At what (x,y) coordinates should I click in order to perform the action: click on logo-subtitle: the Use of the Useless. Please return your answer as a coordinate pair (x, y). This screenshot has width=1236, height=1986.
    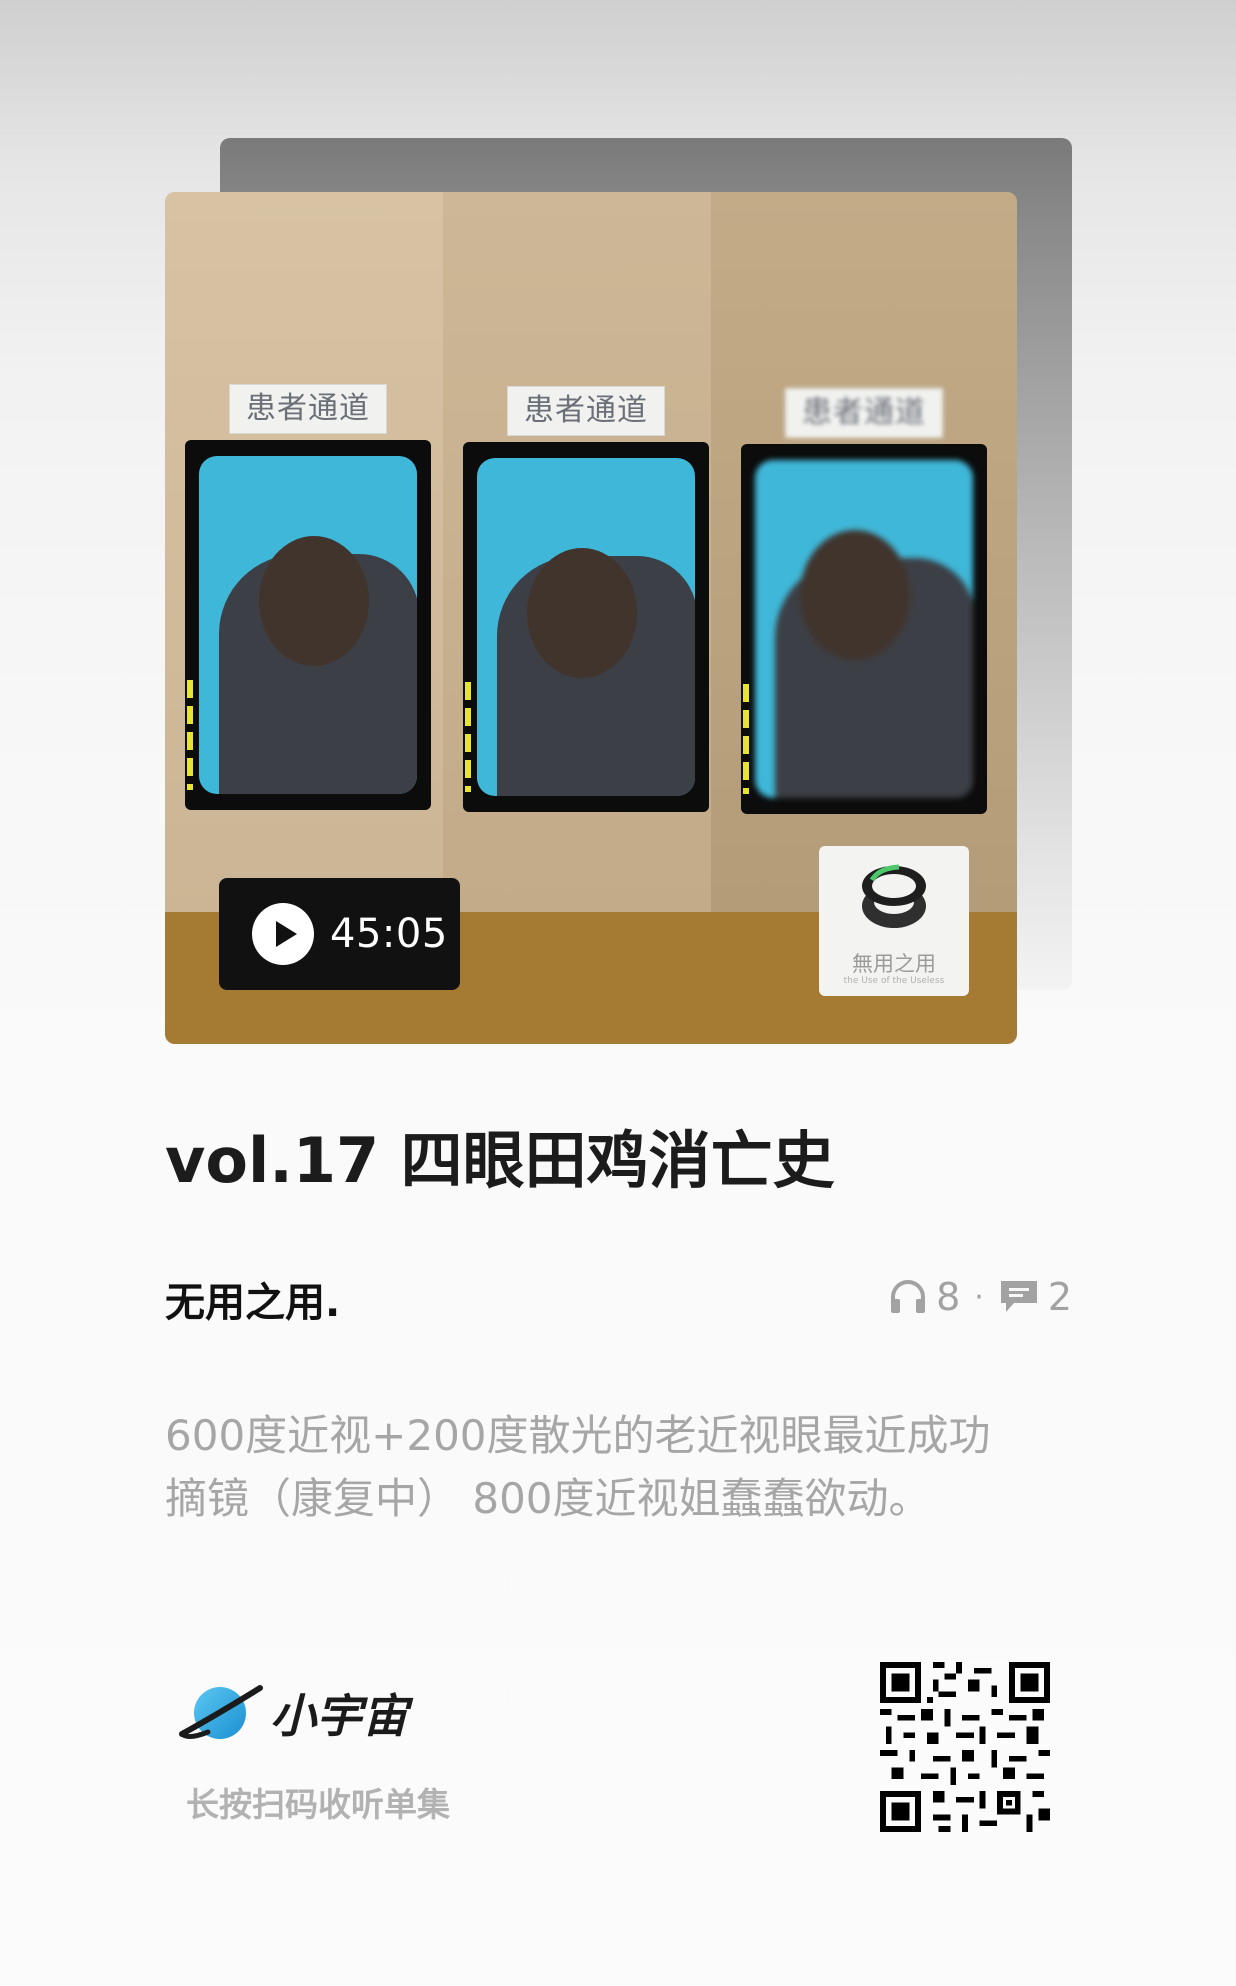
    Looking at the image, I should click on (894, 981).